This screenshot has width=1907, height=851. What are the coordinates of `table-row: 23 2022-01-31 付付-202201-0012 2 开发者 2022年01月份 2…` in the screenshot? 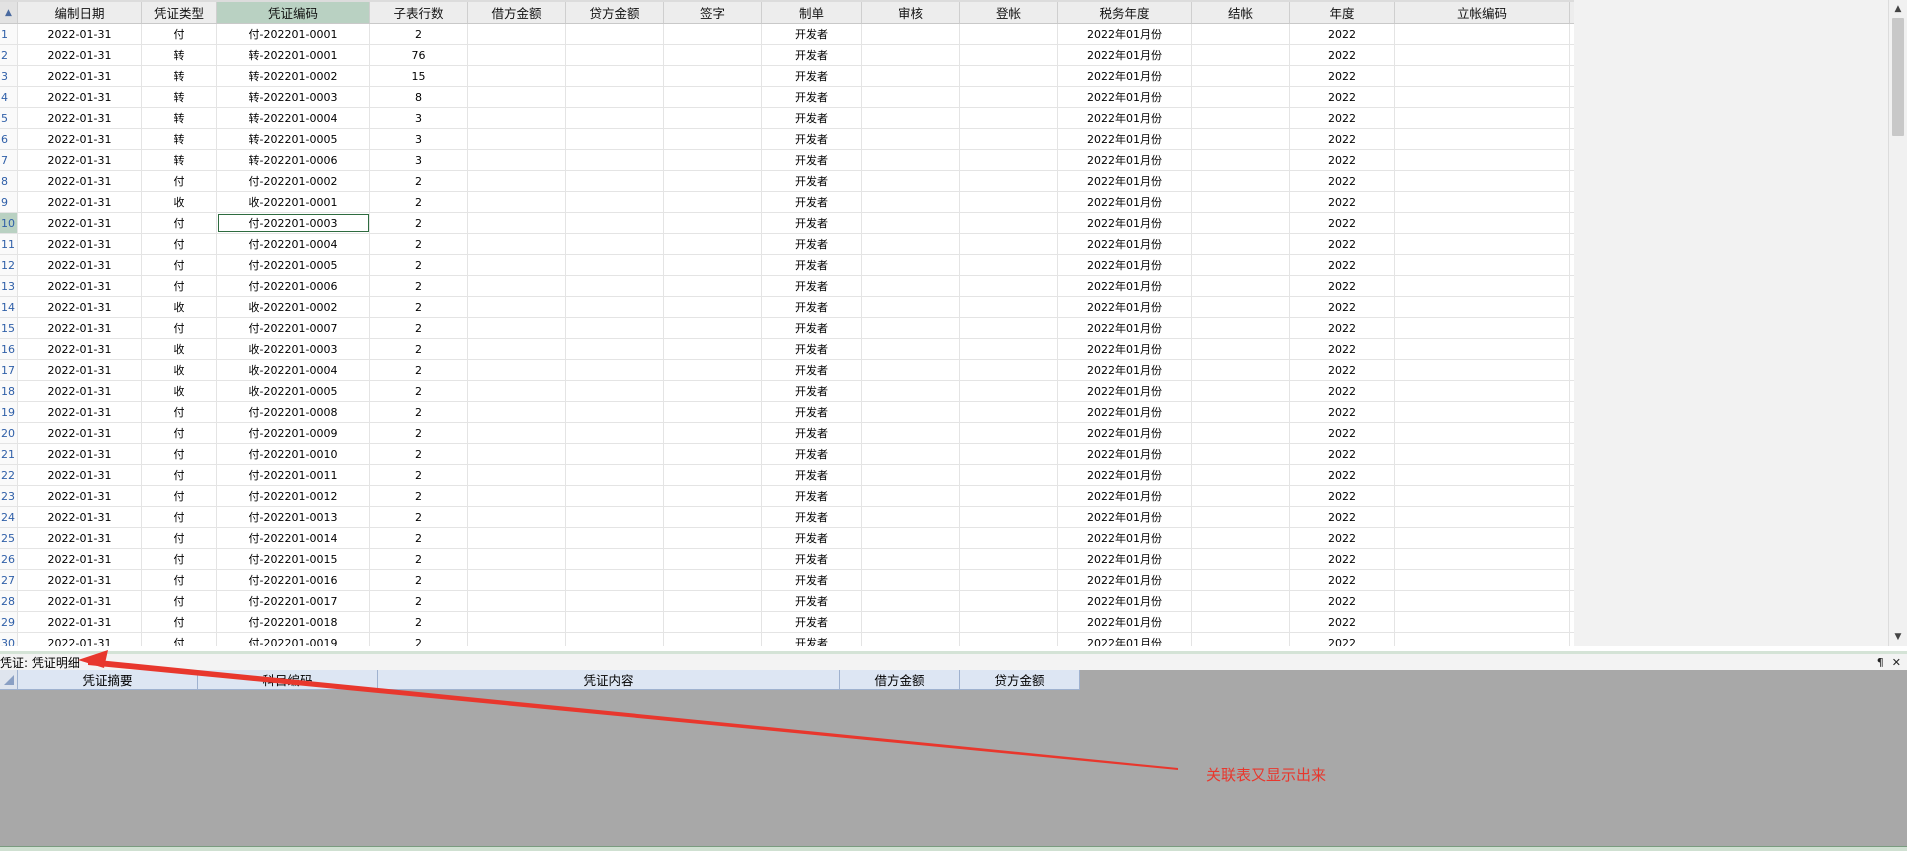 It's located at (787, 496).